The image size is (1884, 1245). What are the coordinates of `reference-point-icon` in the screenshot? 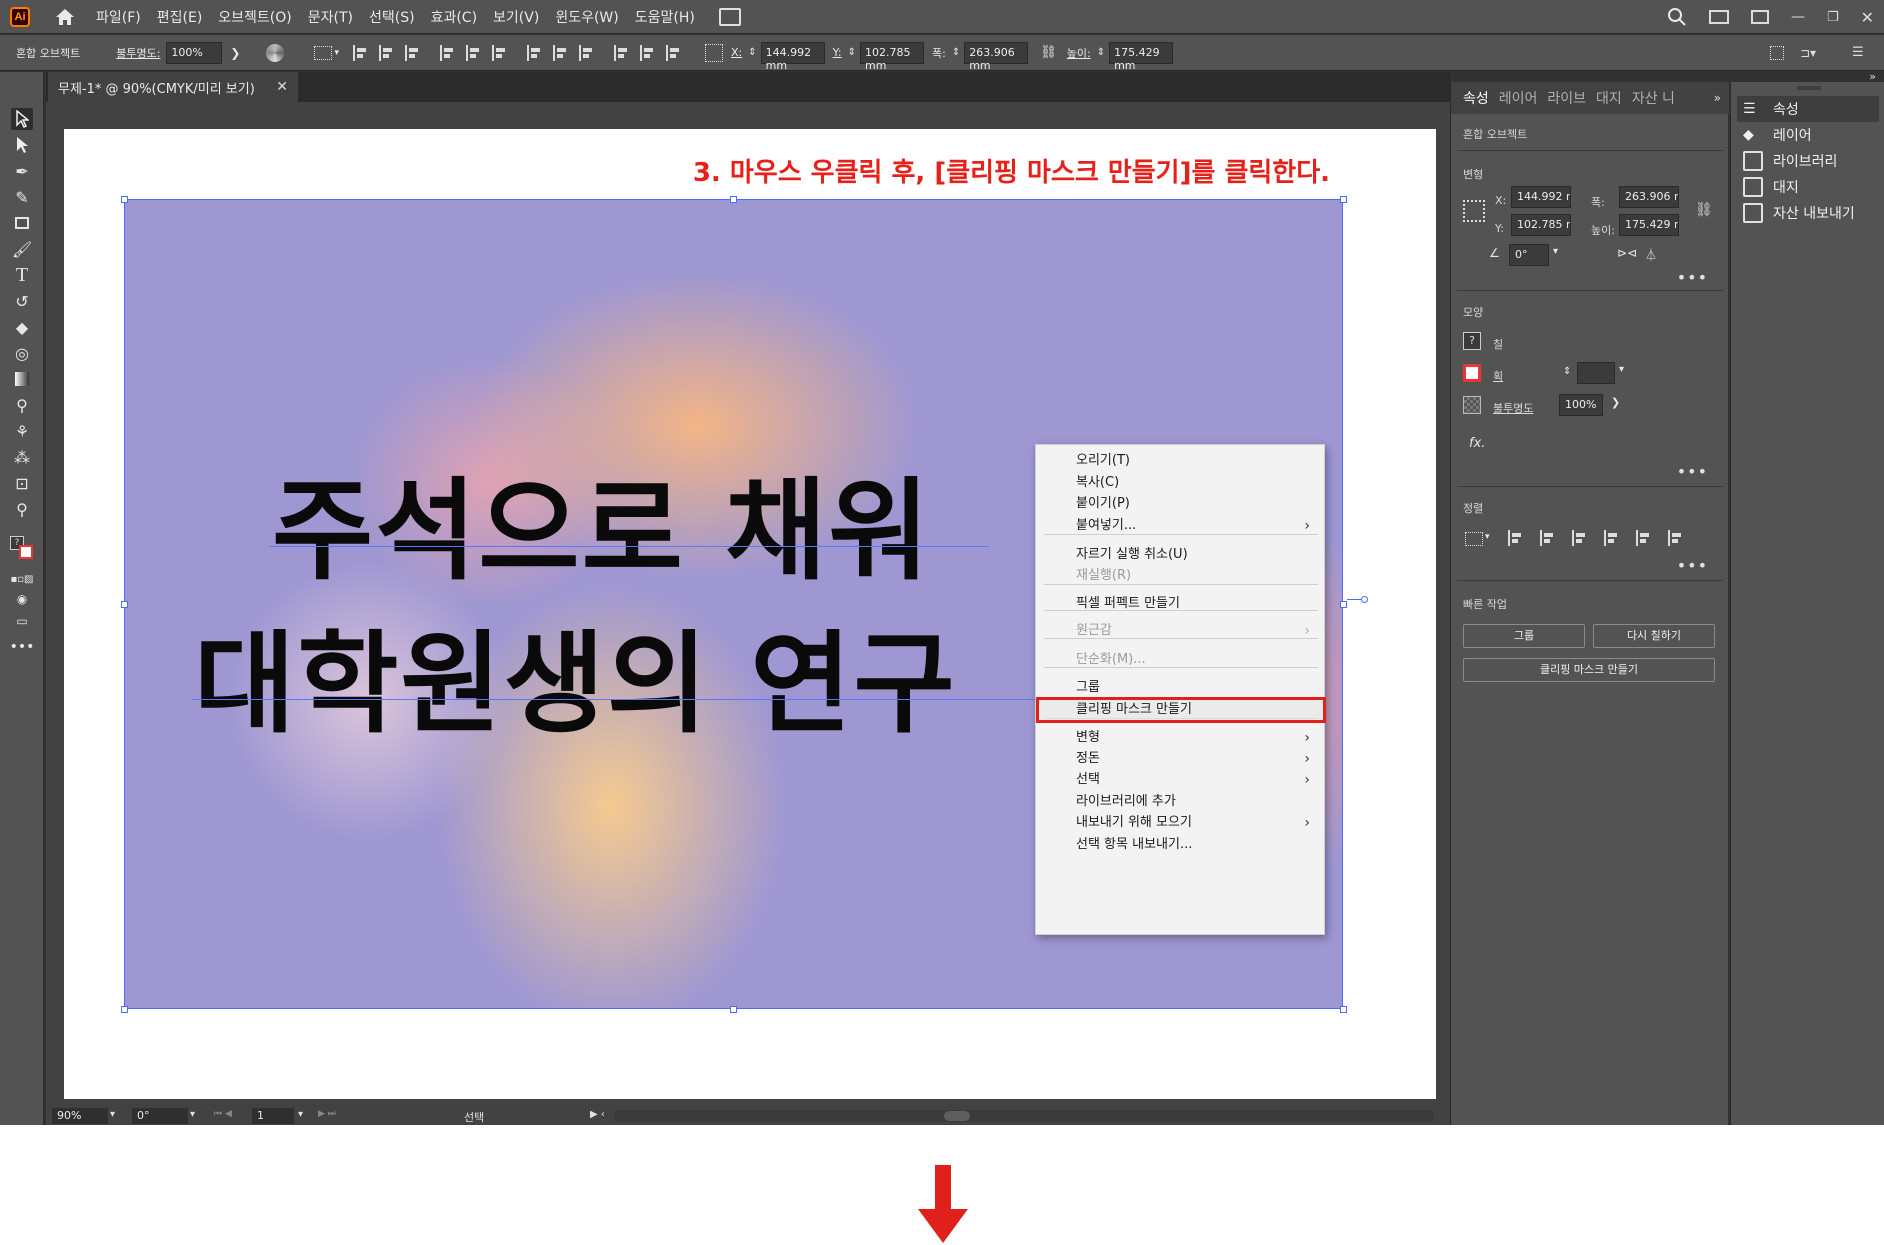 It's located at (1474, 211).